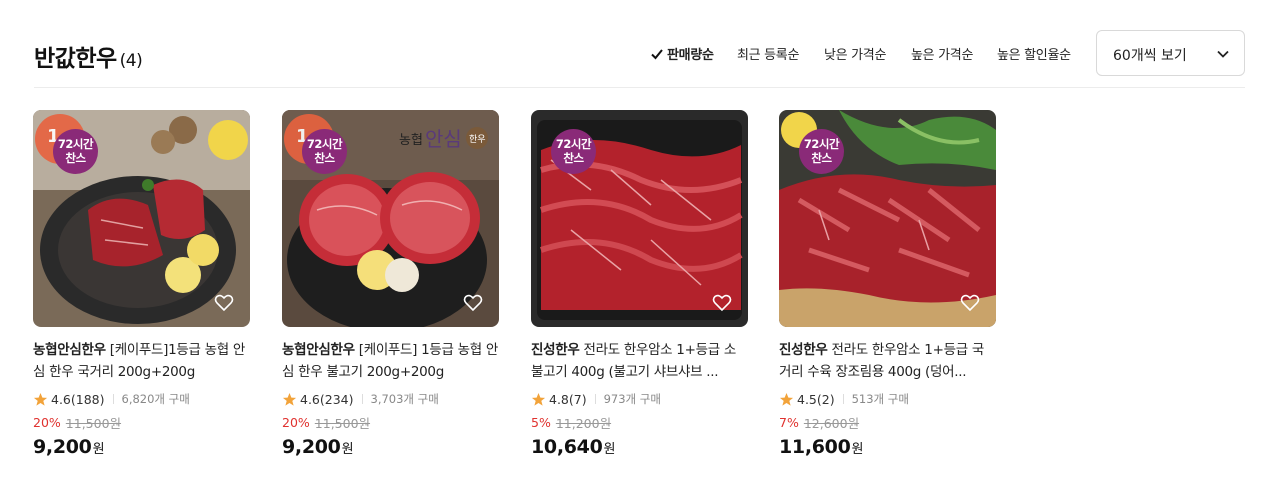  Describe the element at coordinates (78, 399) in the screenshot. I see `rating-value: 4.6(188)` at that location.